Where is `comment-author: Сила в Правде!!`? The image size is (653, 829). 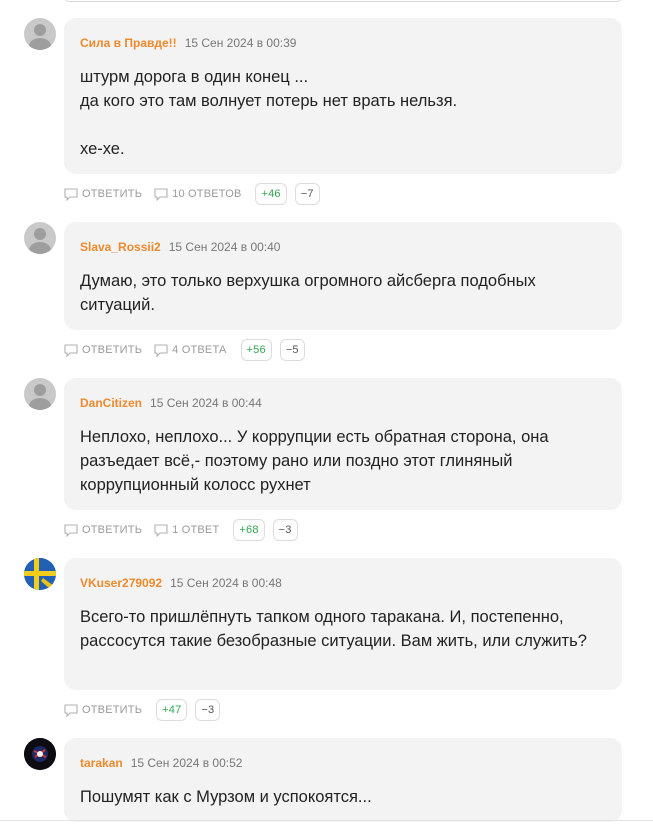 comment-author: Сила в Правде!! is located at coordinates (128, 43).